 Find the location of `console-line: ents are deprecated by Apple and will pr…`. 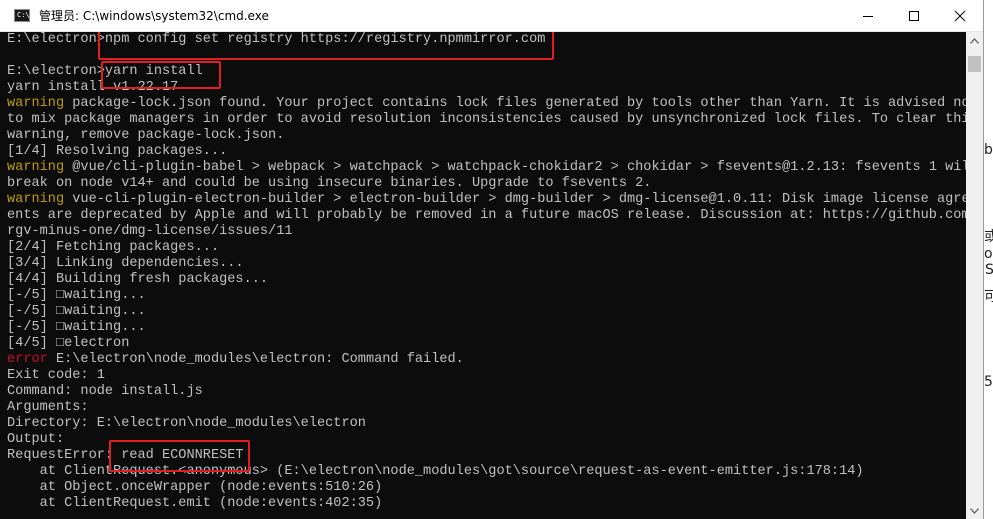

console-line: ents are deprecated by Apple and will pr… is located at coordinates (486, 216).